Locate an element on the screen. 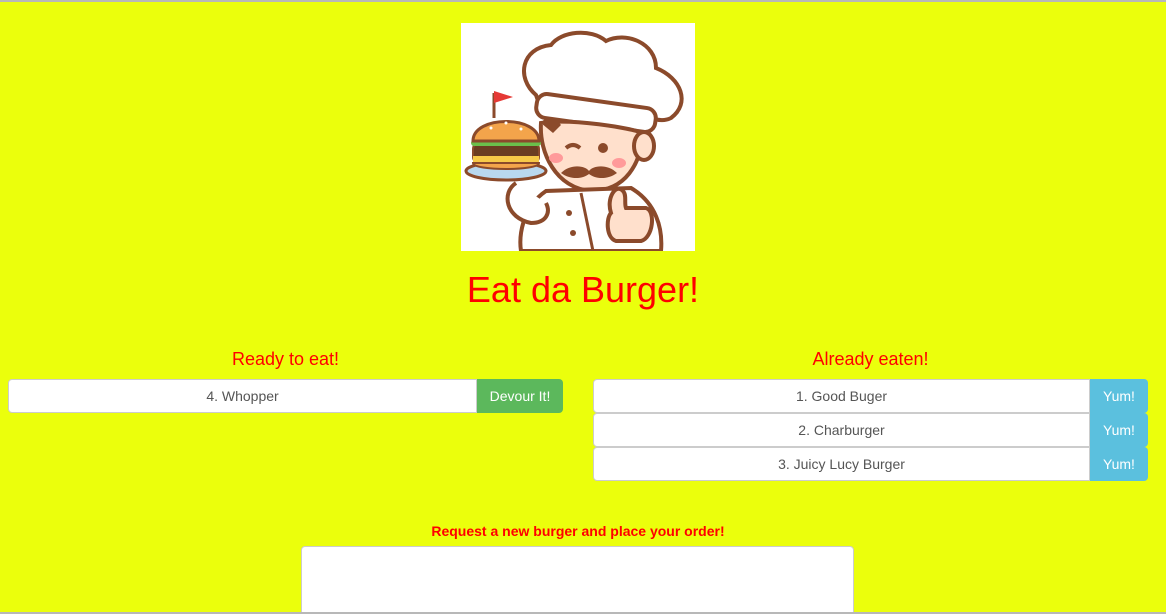  new-burger-input is located at coordinates (577, 580).